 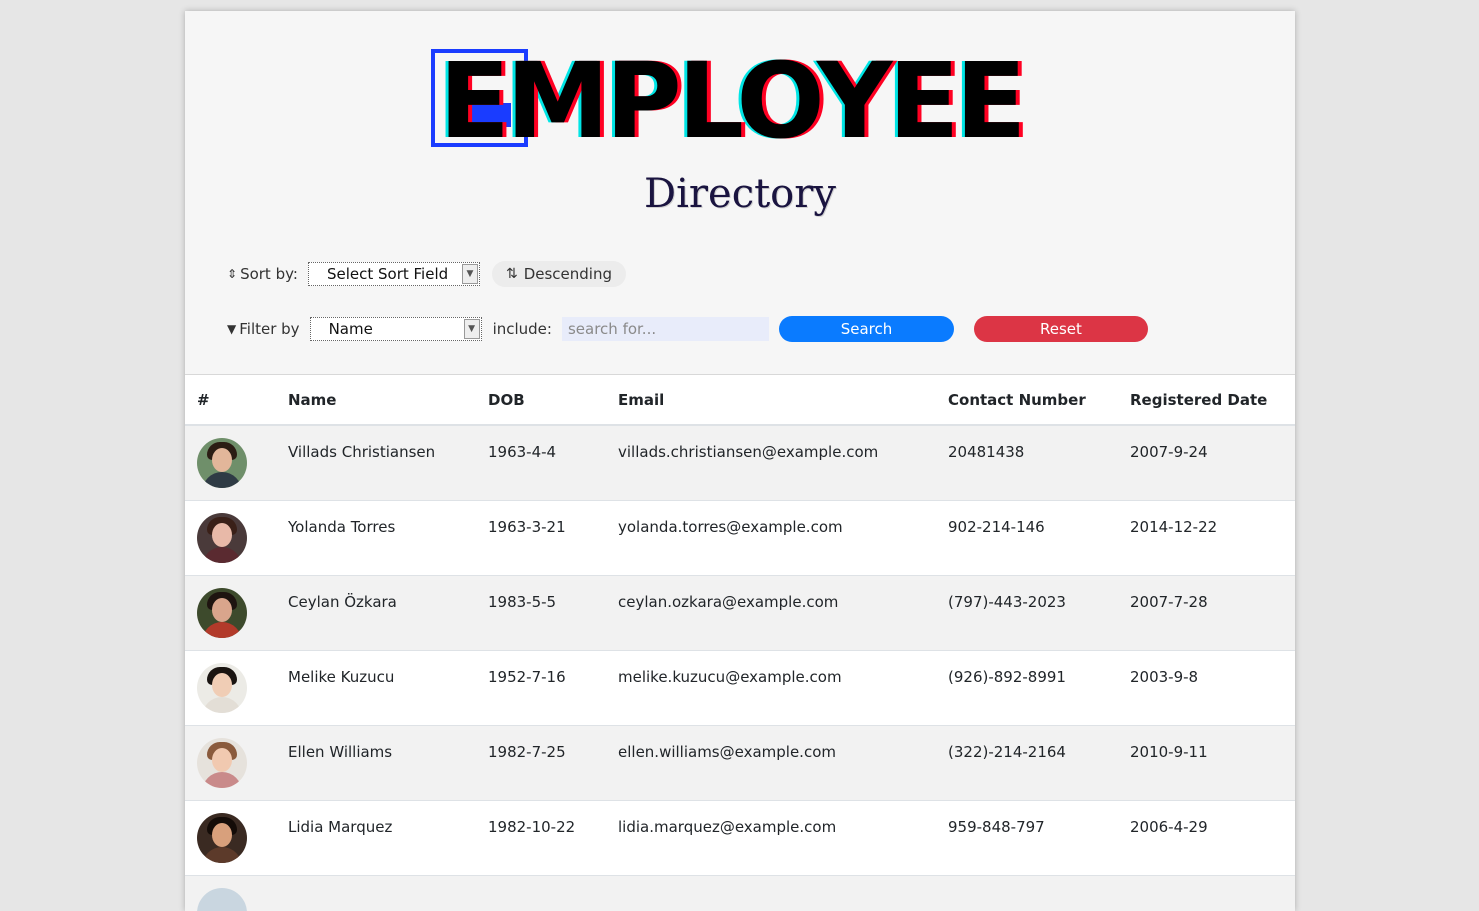 What do you see at coordinates (771, 537) in the screenshot?
I see `employee-email: yolanda.torres@example.com` at bounding box center [771, 537].